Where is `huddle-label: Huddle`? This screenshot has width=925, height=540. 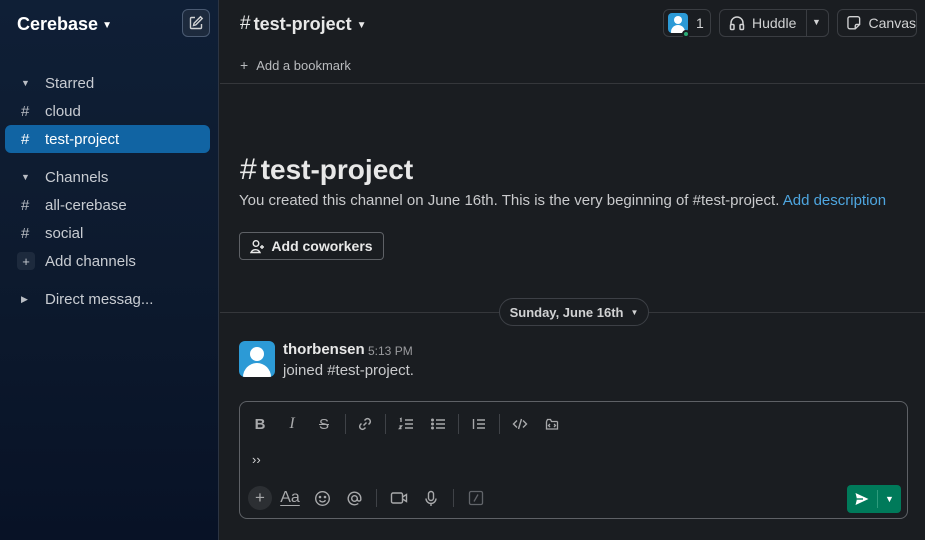
huddle-label: Huddle is located at coordinates (774, 23).